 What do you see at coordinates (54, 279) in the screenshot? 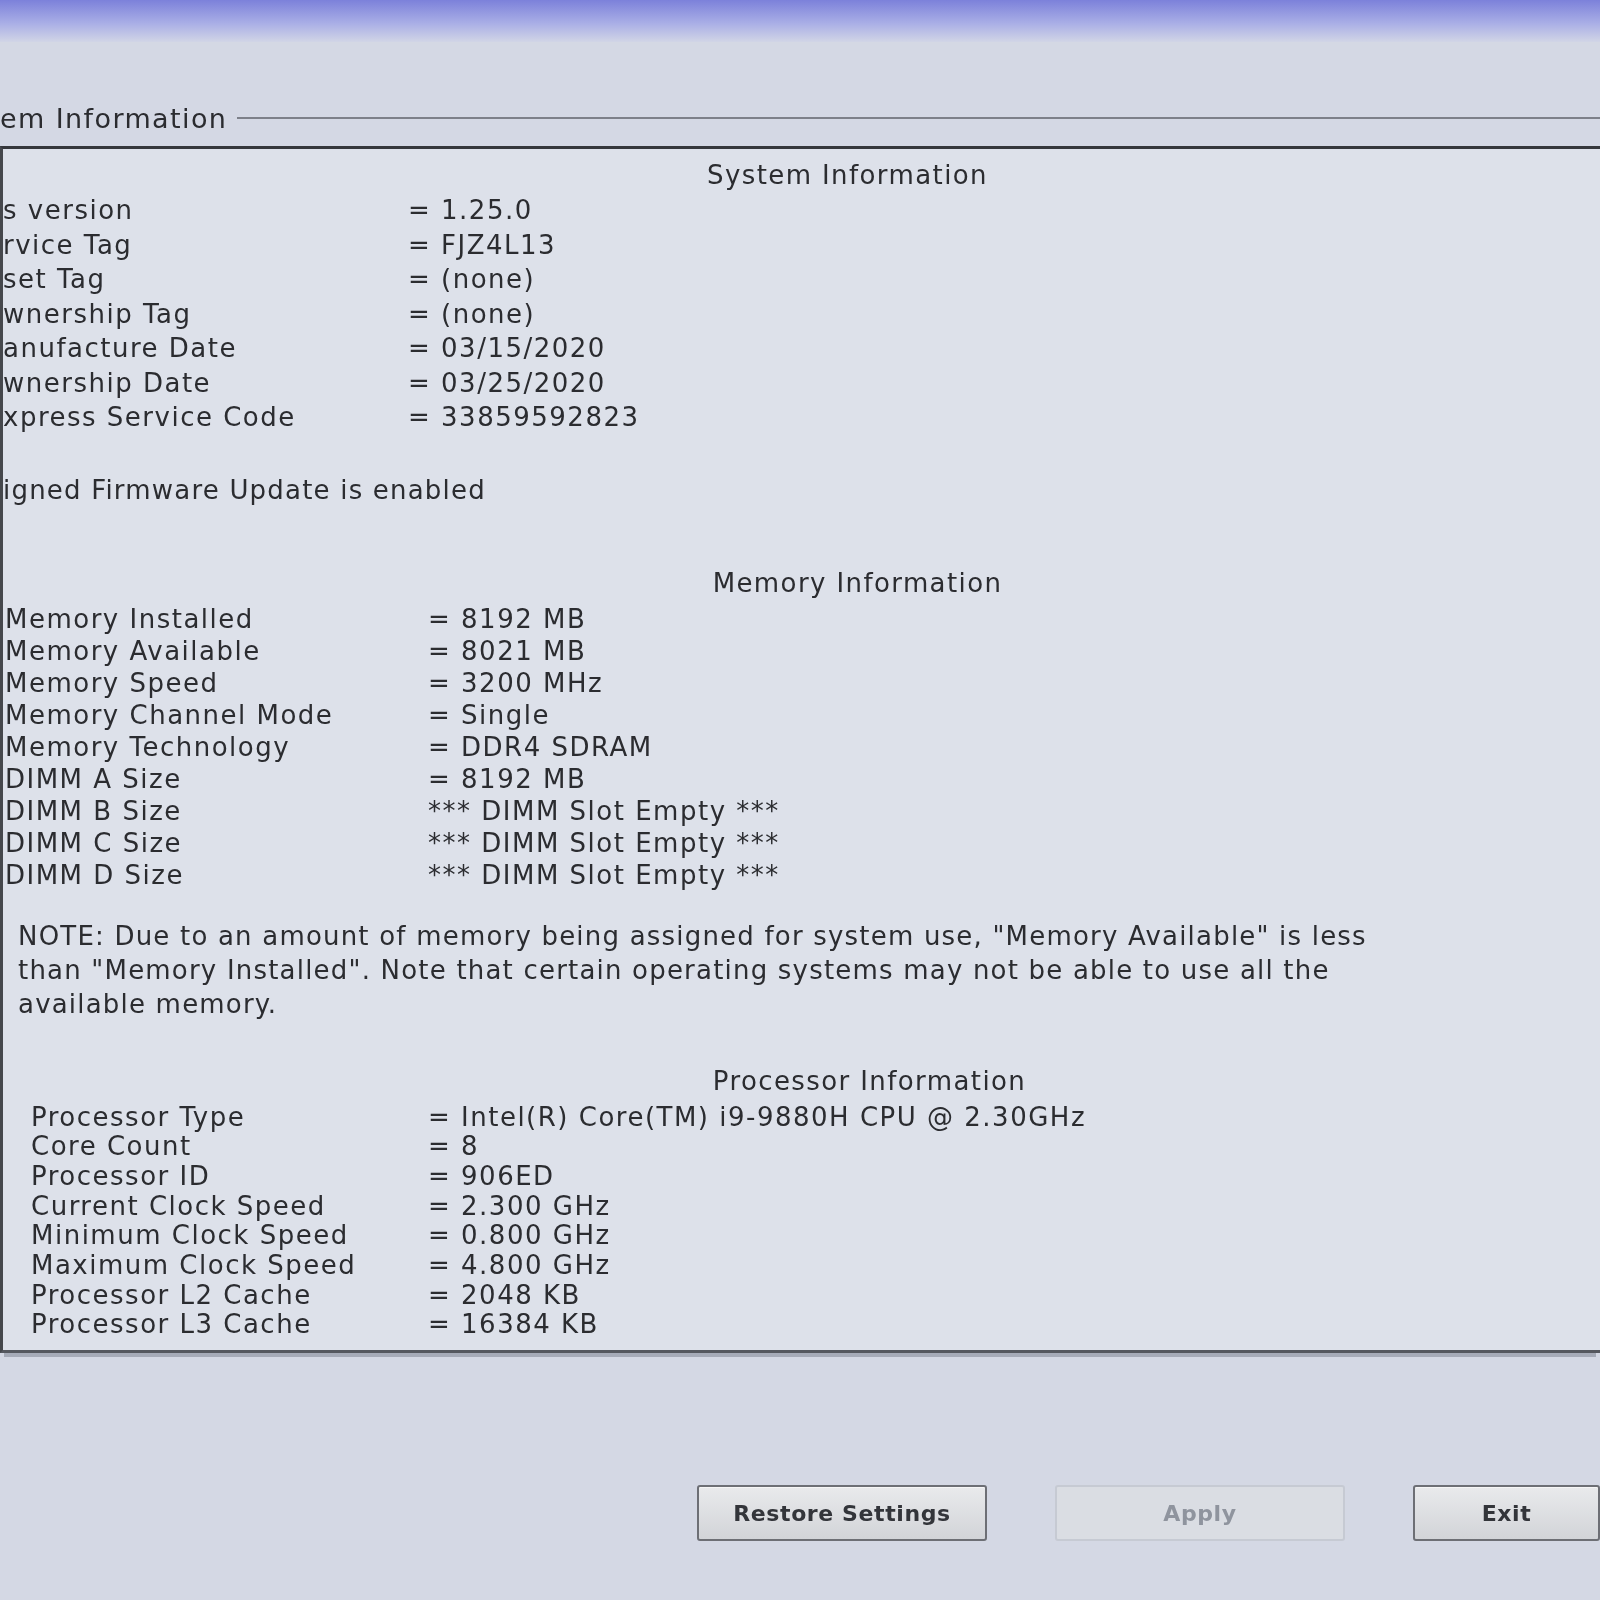
I see `field-label: set Tag` at bounding box center [54, 279].